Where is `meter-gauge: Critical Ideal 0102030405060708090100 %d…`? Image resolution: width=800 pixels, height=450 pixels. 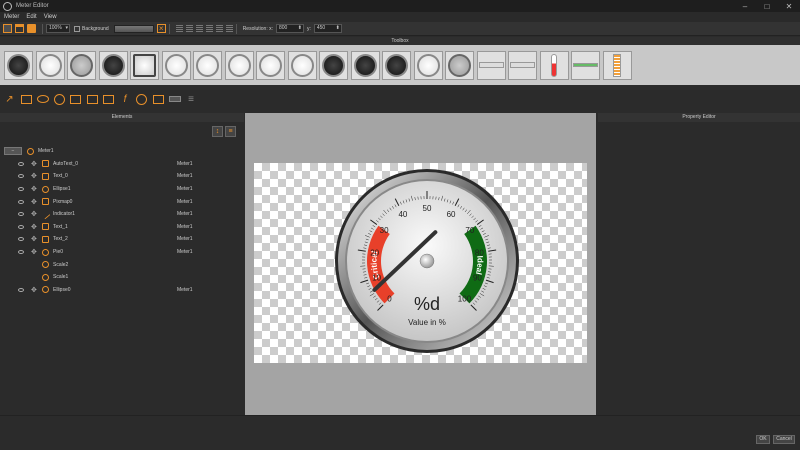 meter-gauge: Critical Ideal 0102030405060708090100 %d… is located at coordinates (427, 261).